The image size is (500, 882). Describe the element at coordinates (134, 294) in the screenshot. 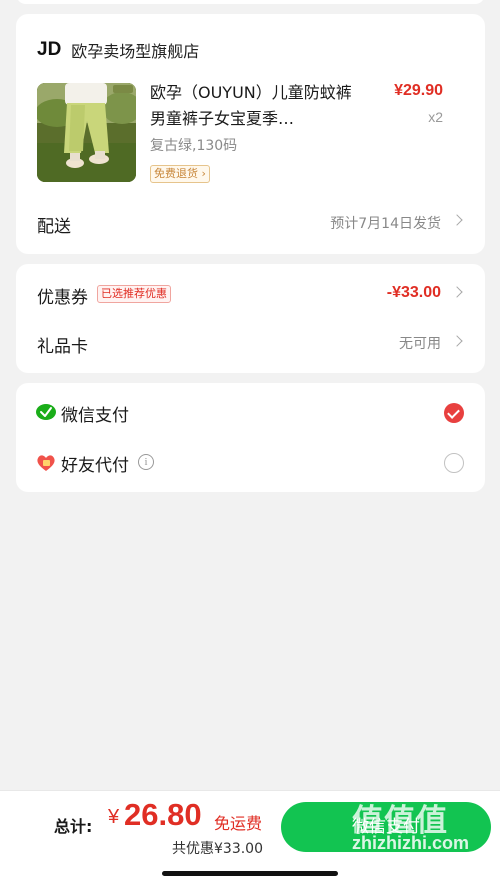

I see `coupon-selected-tag: 已选推荐优惠` at that location.